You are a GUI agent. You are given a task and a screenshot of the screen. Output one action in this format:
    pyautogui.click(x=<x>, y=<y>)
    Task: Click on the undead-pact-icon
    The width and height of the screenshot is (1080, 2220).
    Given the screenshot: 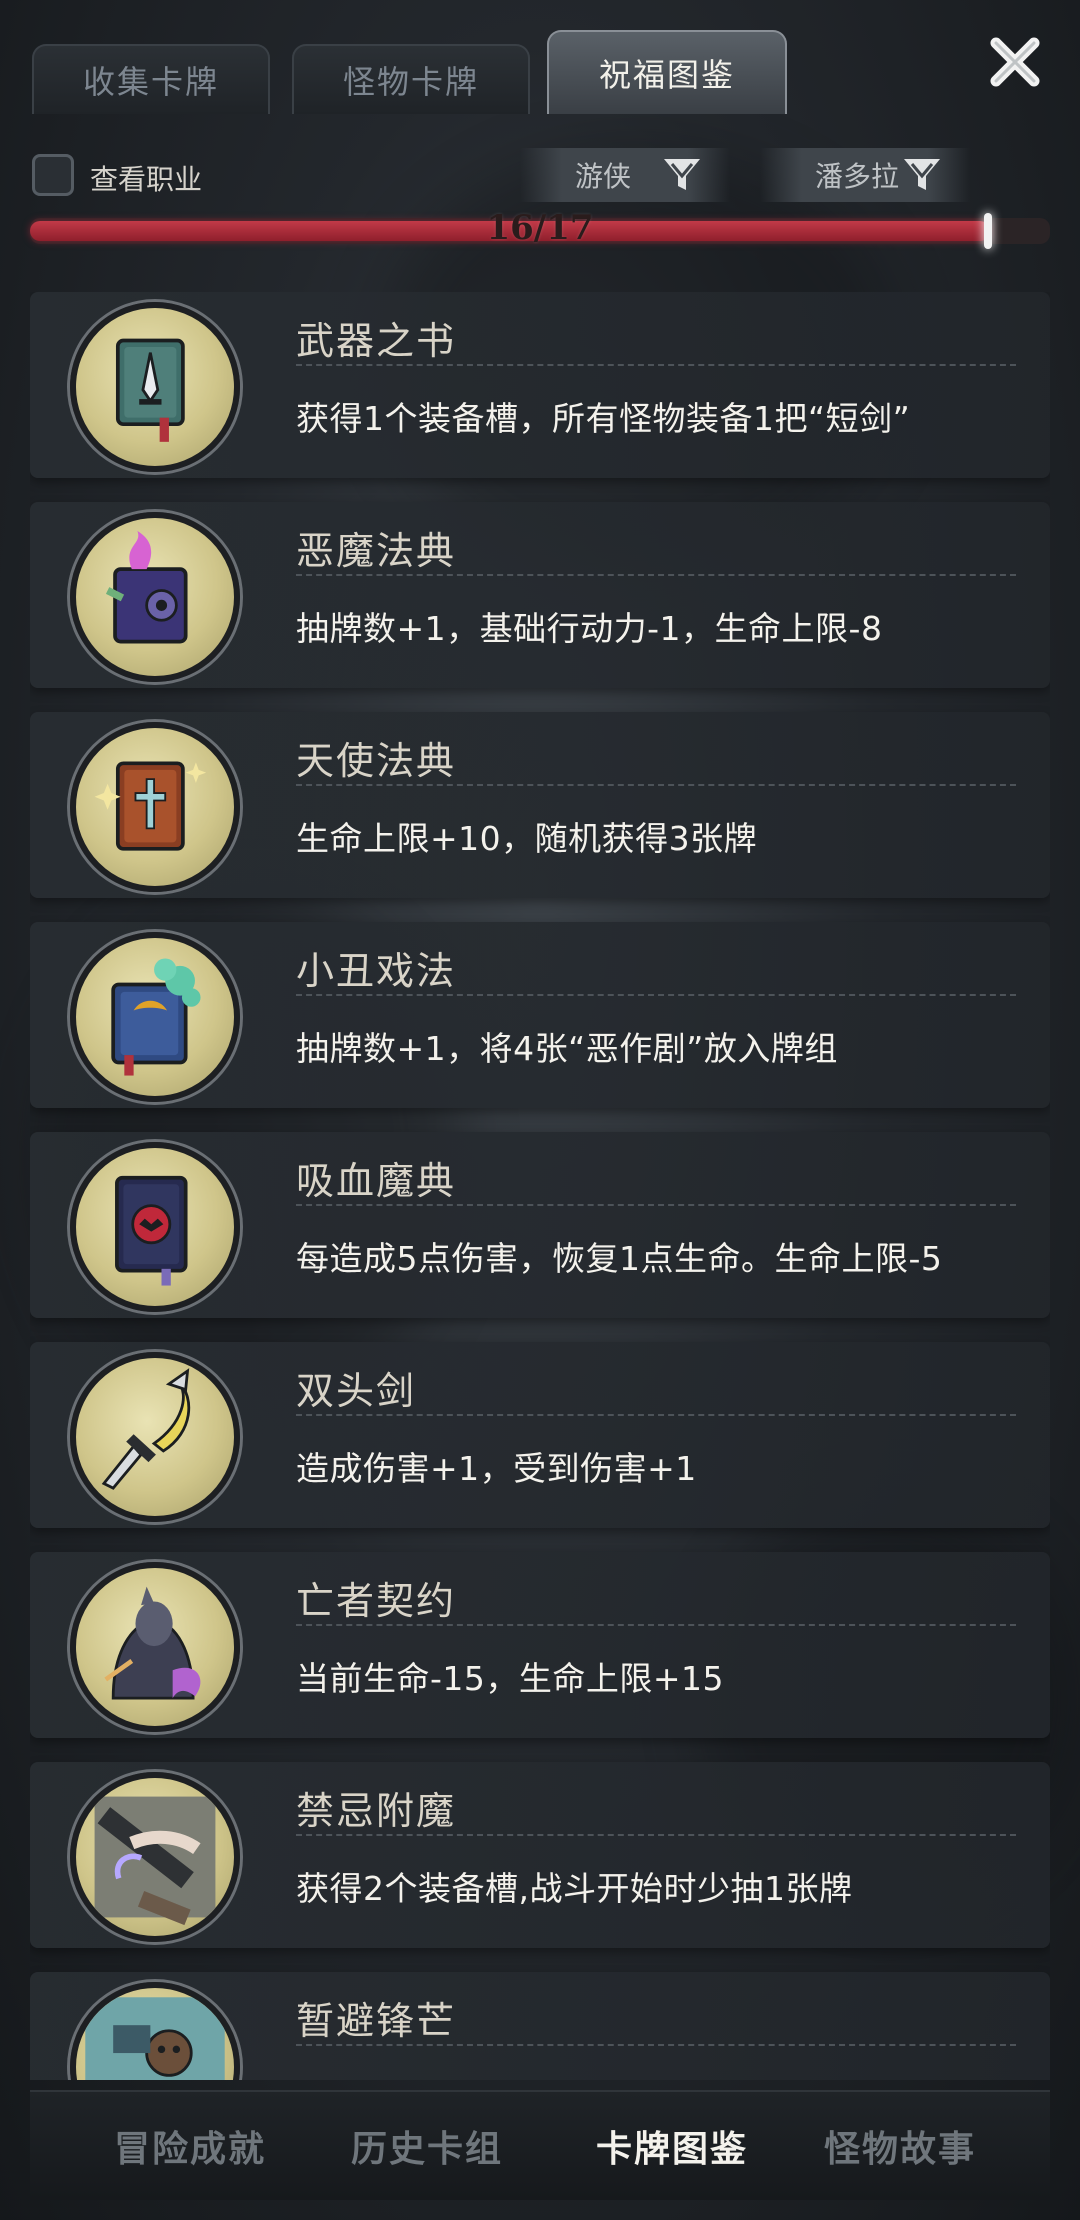 What is the action you would take?
    pyautogui.click(x=155, y=1647)
    